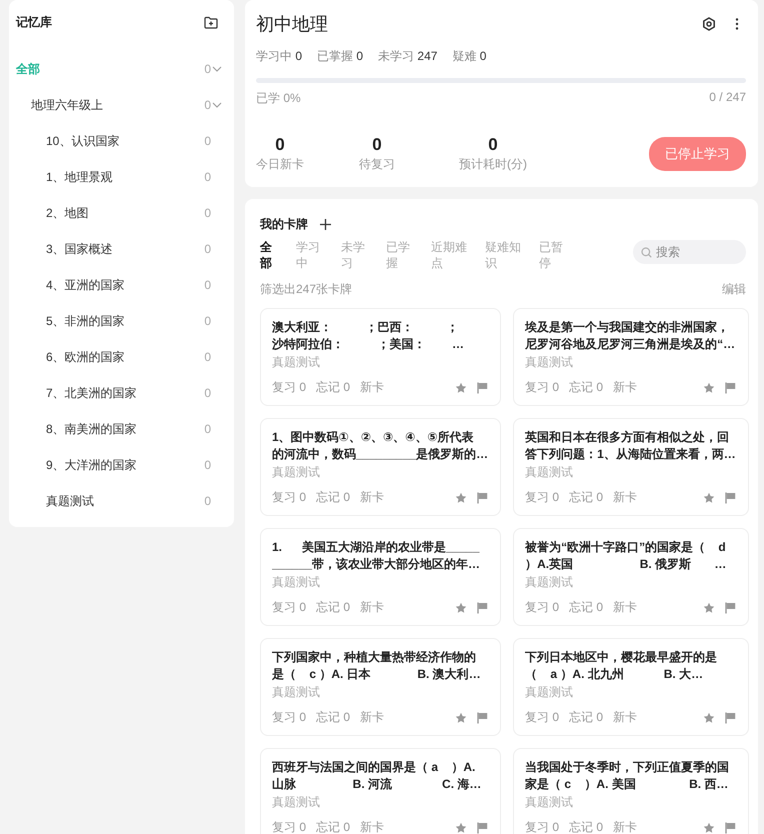 This screenshot has height=834, width=764. Describe the element at coordinates (121, 429) in the screenshot. I see `tree-item: 8、南美洲的国家 0` at that location.